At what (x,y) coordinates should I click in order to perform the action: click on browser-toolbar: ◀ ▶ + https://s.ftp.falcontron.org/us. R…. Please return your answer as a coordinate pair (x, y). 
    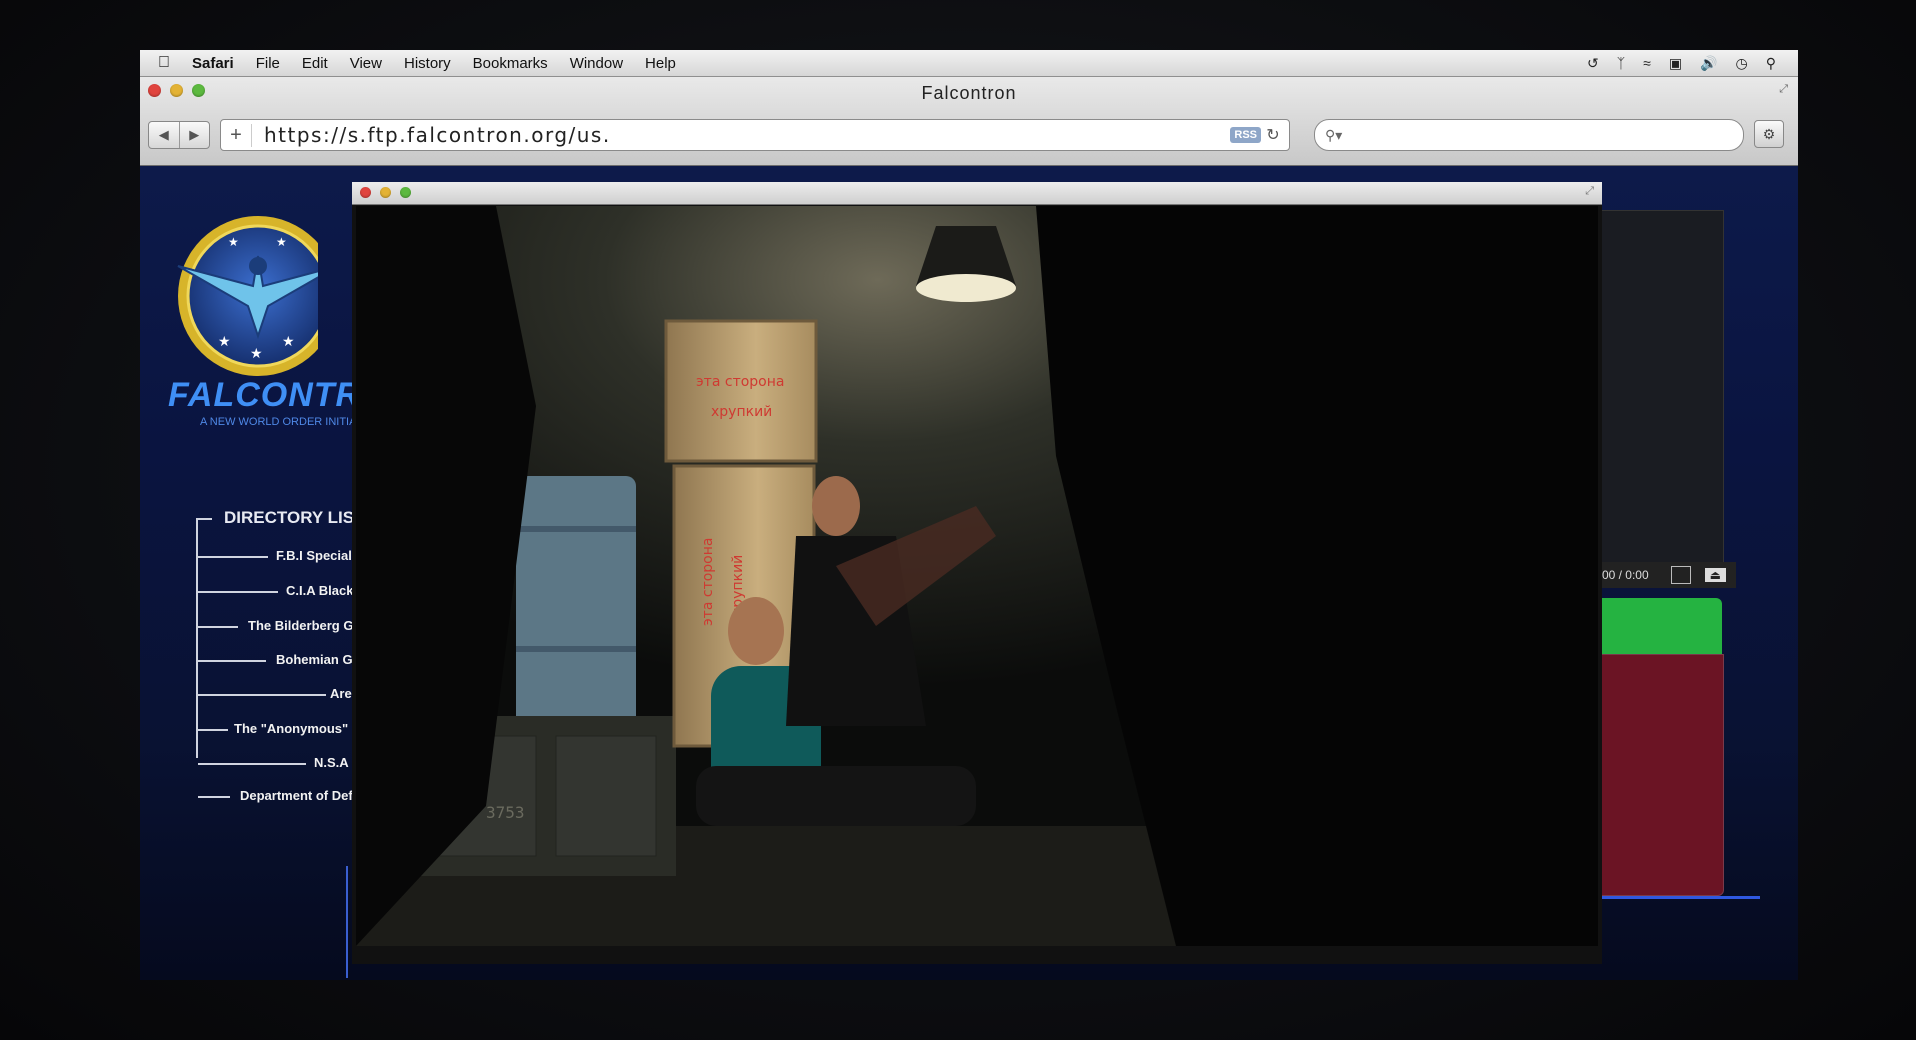
    Looking at the image, I should click on (969, 135).